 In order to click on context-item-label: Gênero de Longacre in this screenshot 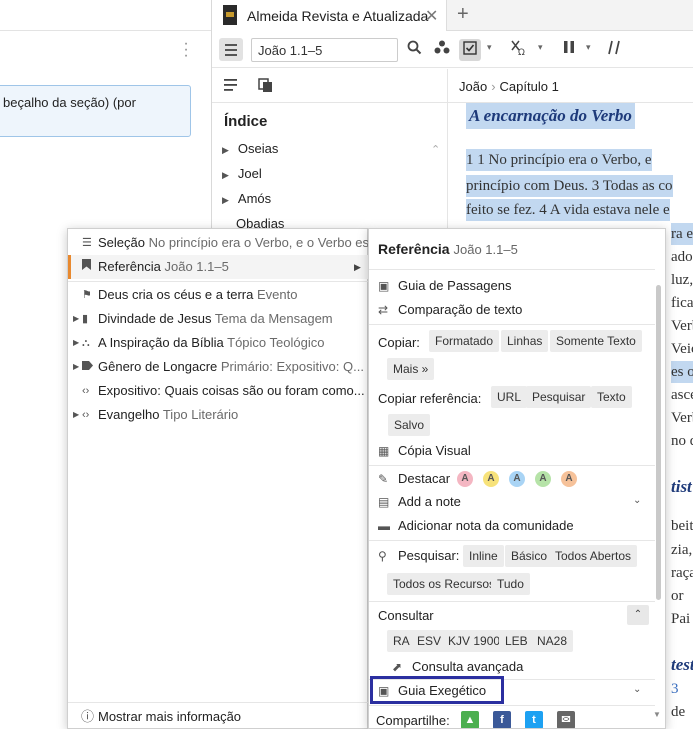, I will do `click(158, 366)`.